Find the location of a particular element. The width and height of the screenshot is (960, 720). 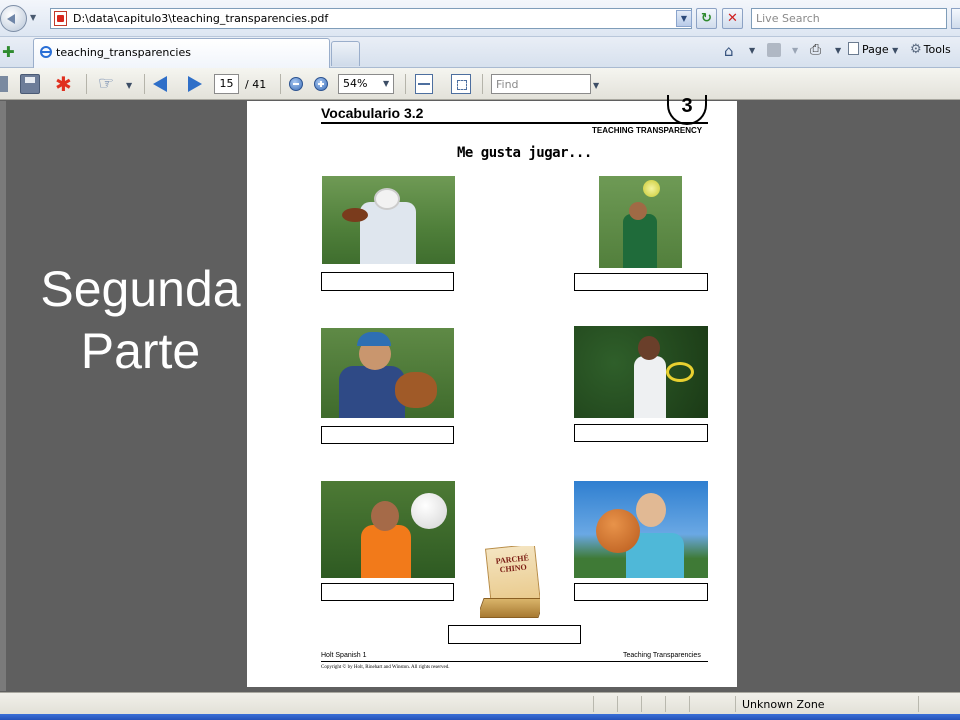

previous-page-icon is located at coordinates (160, 84).